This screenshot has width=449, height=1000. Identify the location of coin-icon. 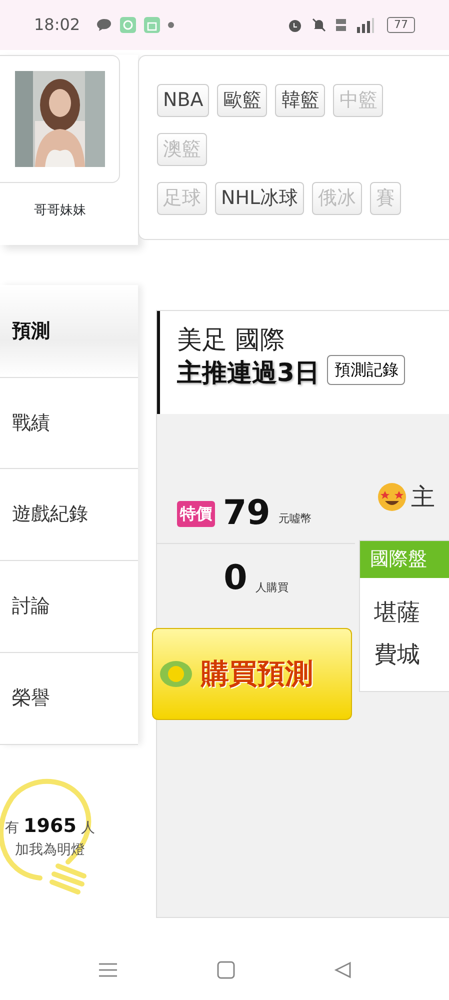
(176, 674).